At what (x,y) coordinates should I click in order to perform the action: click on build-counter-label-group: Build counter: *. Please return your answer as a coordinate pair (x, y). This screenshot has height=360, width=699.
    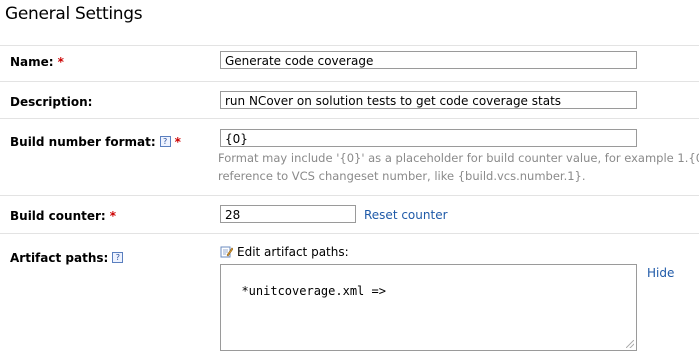
    Looking at the image, I should click on (63, 216).